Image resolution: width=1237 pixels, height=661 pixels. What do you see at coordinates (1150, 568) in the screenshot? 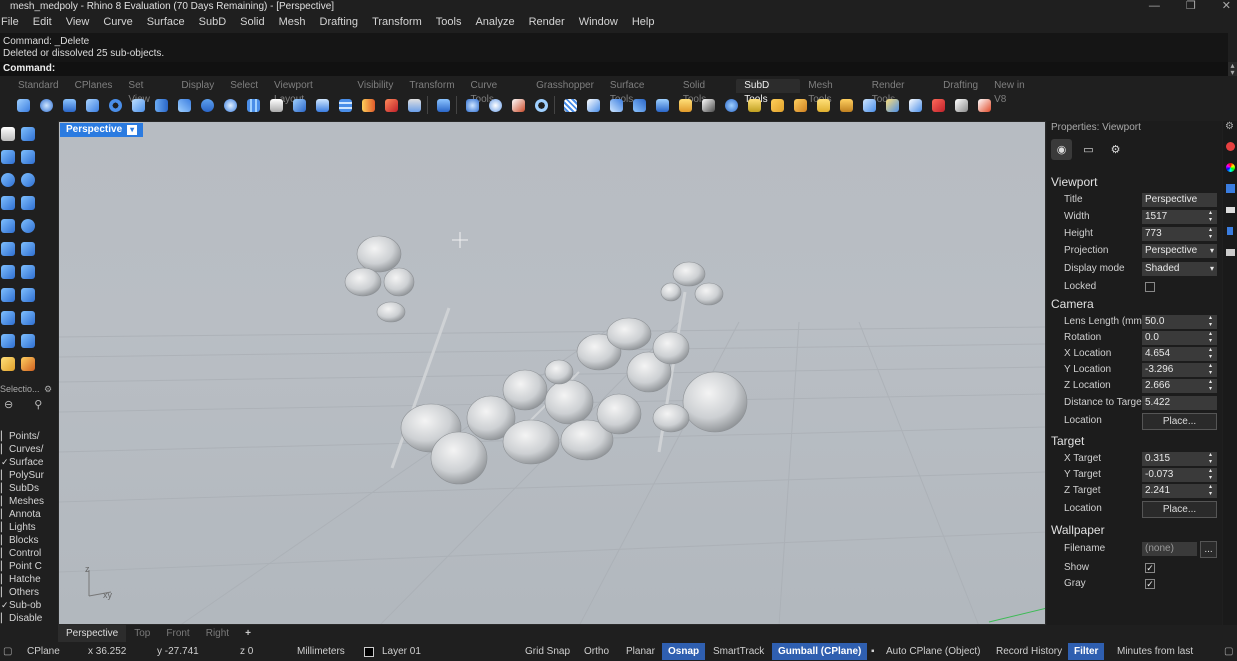
I see `show-checkbox: ✓` at bounding box center [1150, 568].